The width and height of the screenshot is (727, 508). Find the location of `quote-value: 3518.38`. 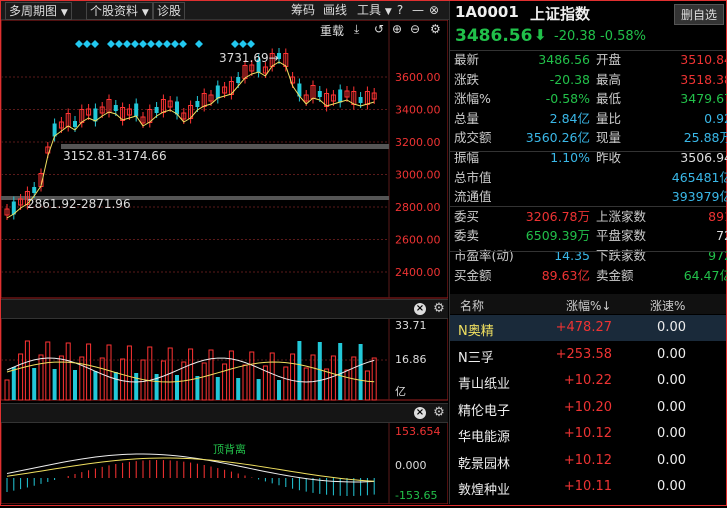

quote-value: 3518.38 is located at coordinates (703, 79).